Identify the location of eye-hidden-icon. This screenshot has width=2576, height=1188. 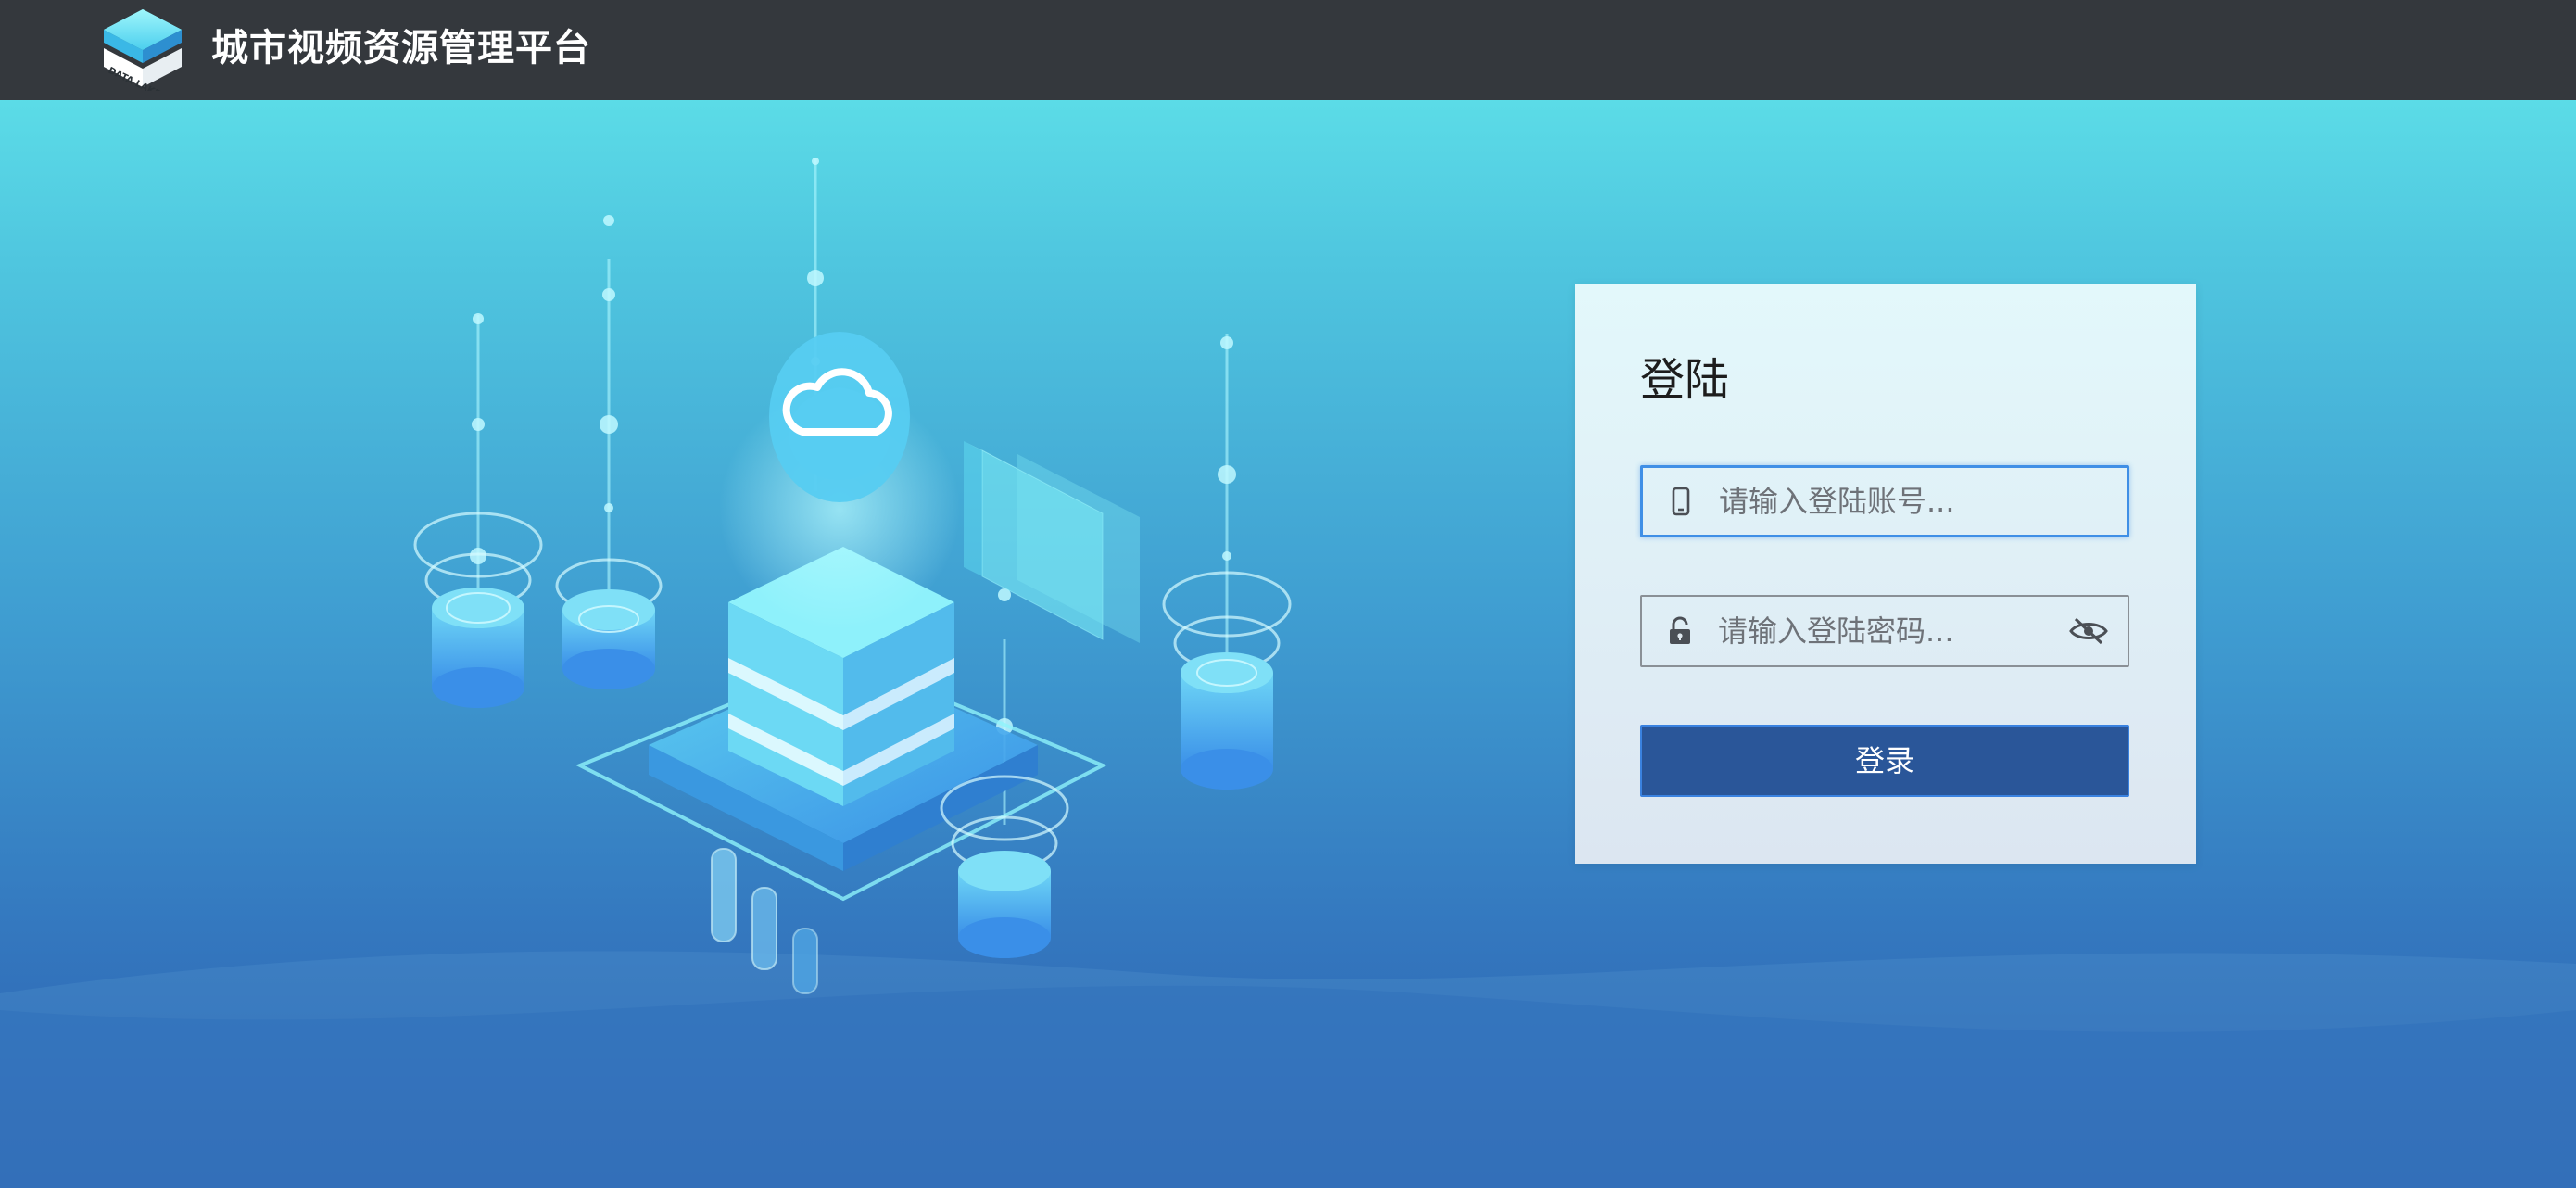
(2088, 631).